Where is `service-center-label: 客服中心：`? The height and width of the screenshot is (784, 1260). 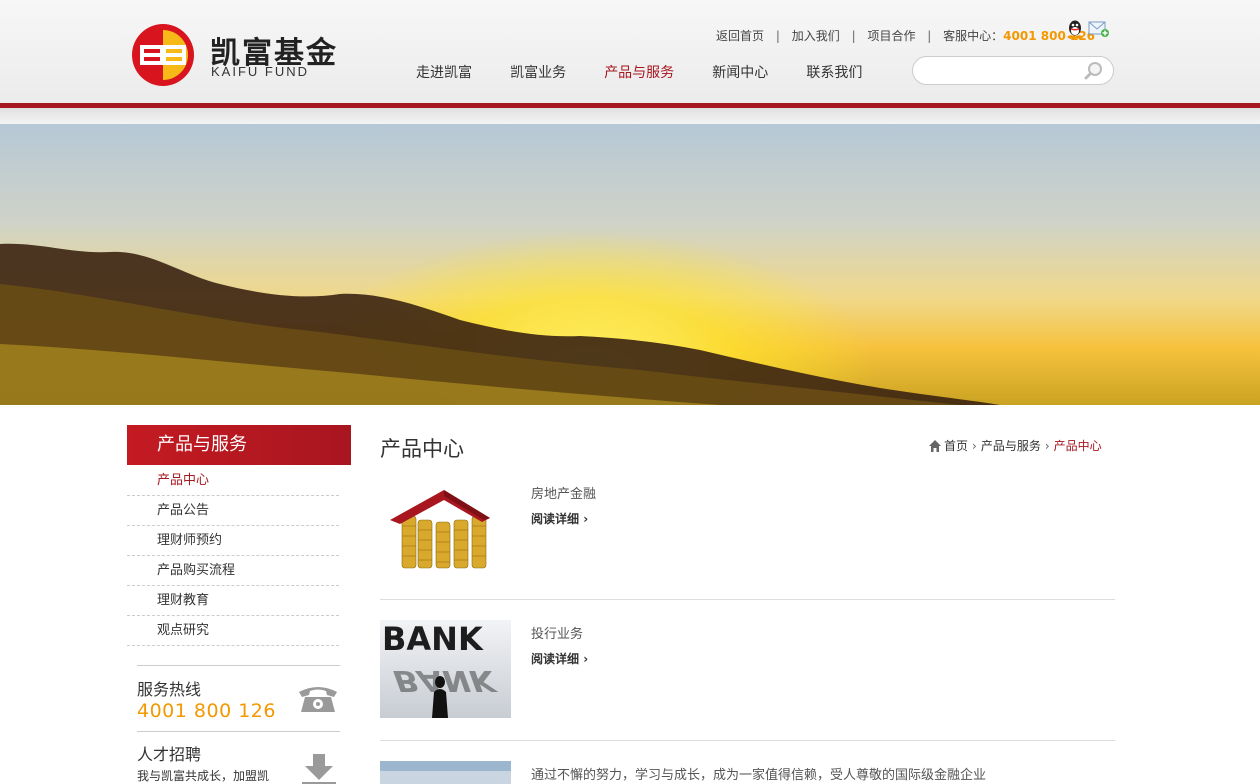
service-center-label: 客服中心： is located at coordinates (973, 35).